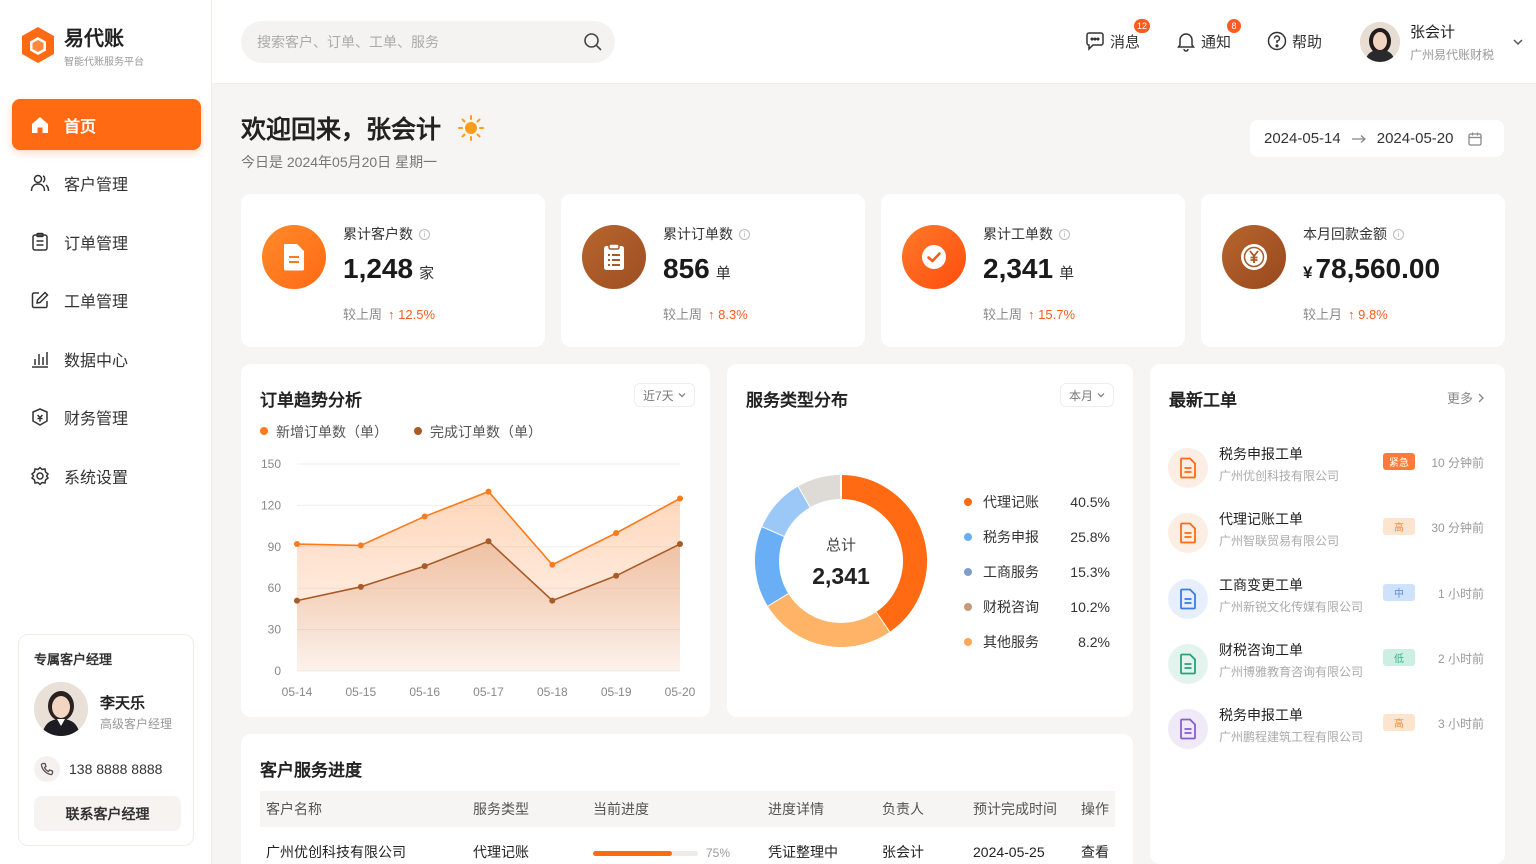 This screenshot has height=864, width=1536. I want to click on ticket-time: 10 分钟前, so click(1457, 463).